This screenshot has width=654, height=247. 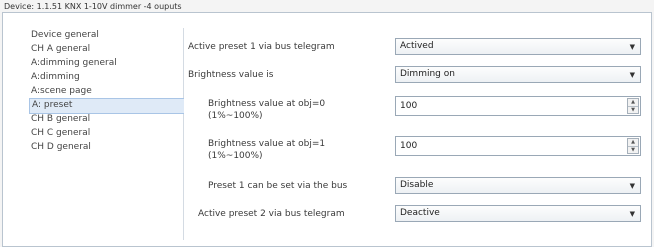 I want to click on brightness-obj1-value: 100, so click(x=409, y=146).